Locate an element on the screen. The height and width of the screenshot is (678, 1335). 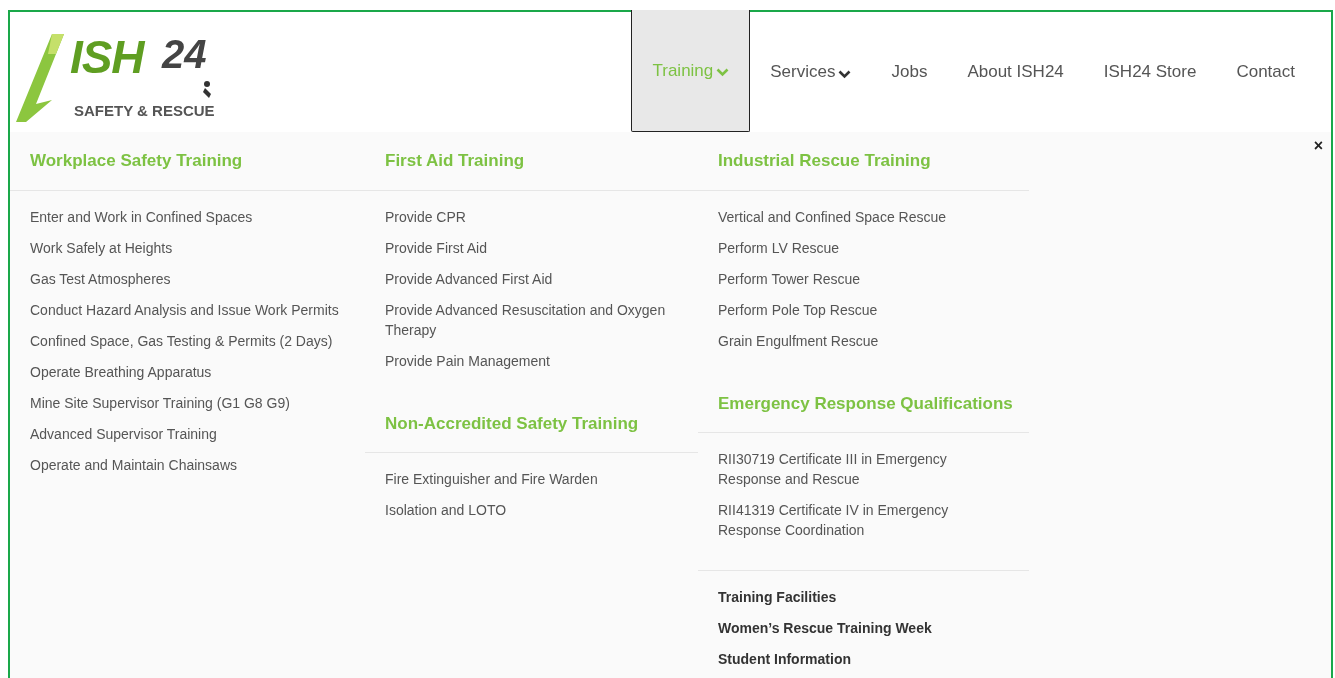
menu-link: Provide Advanced Resuscitation and Oxygen Therapy is located at coordinates (530, 319).